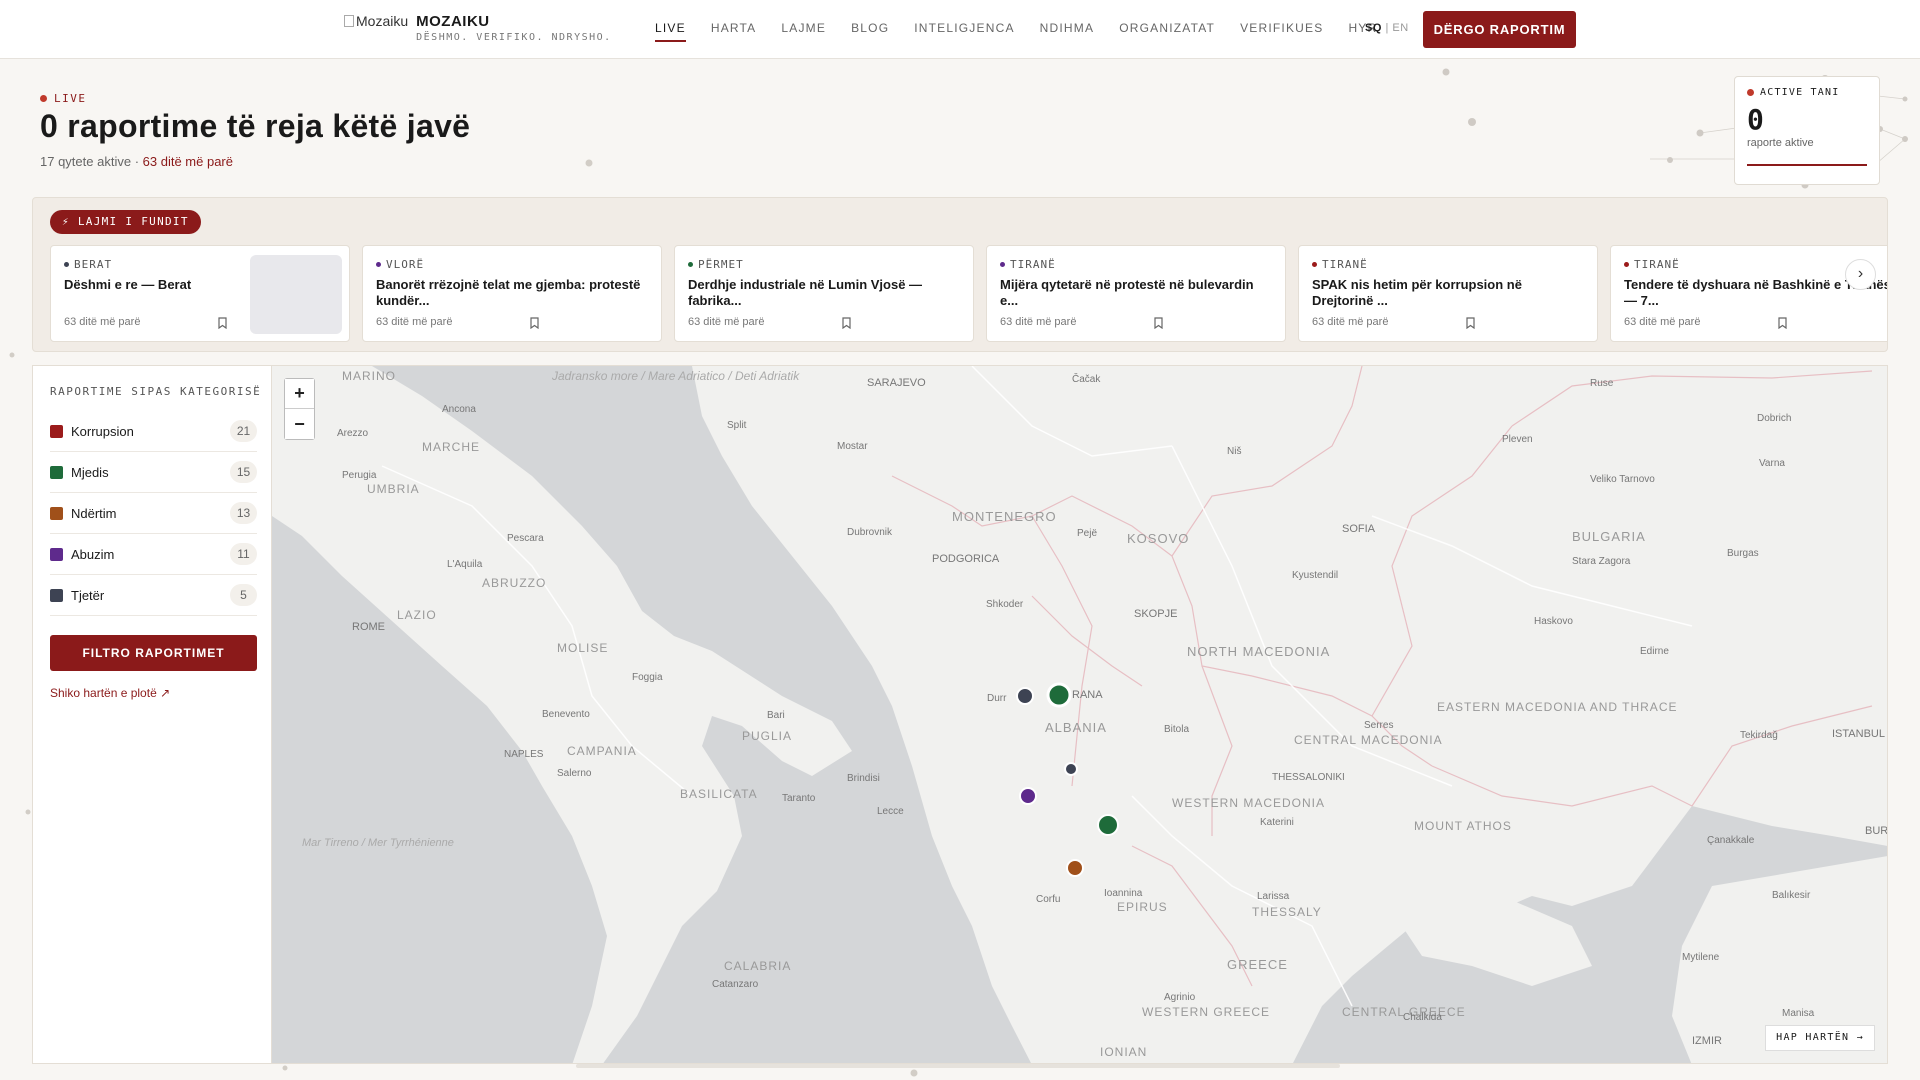 This screenshot has width=1920, height=1080. I want to click on zoom-in-button: +, so click(299, 394).